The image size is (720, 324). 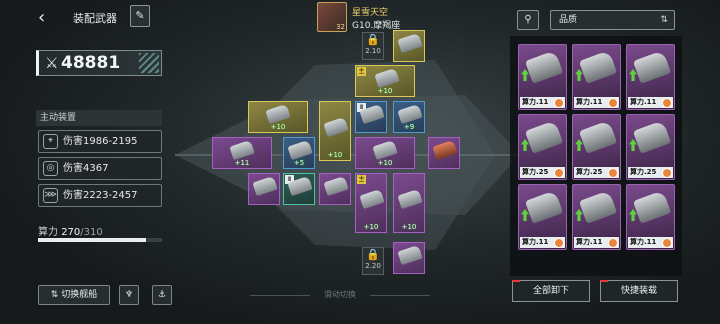 What do you see at coordinates (149, 63) in the screenshot?
I see `hatch-decoration` at bounding box center [149, 63].